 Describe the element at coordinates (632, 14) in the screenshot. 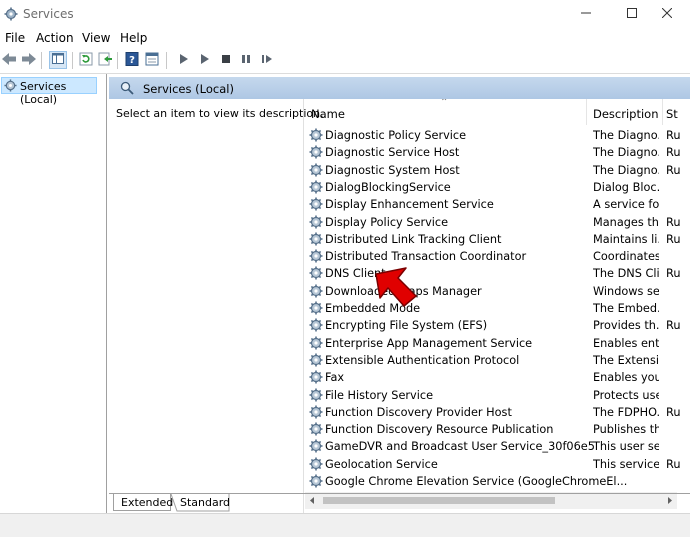

I see `maximize-icon` at that location.